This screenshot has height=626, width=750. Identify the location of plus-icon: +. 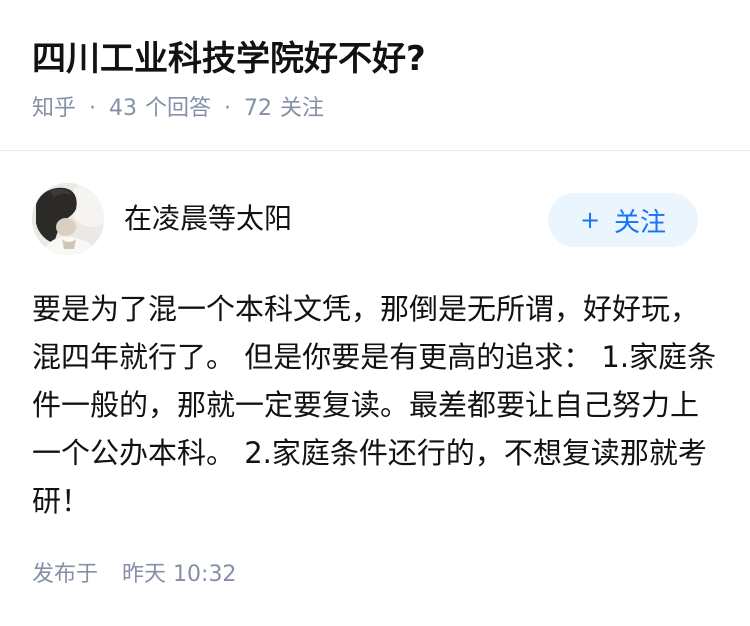
(590, 220).